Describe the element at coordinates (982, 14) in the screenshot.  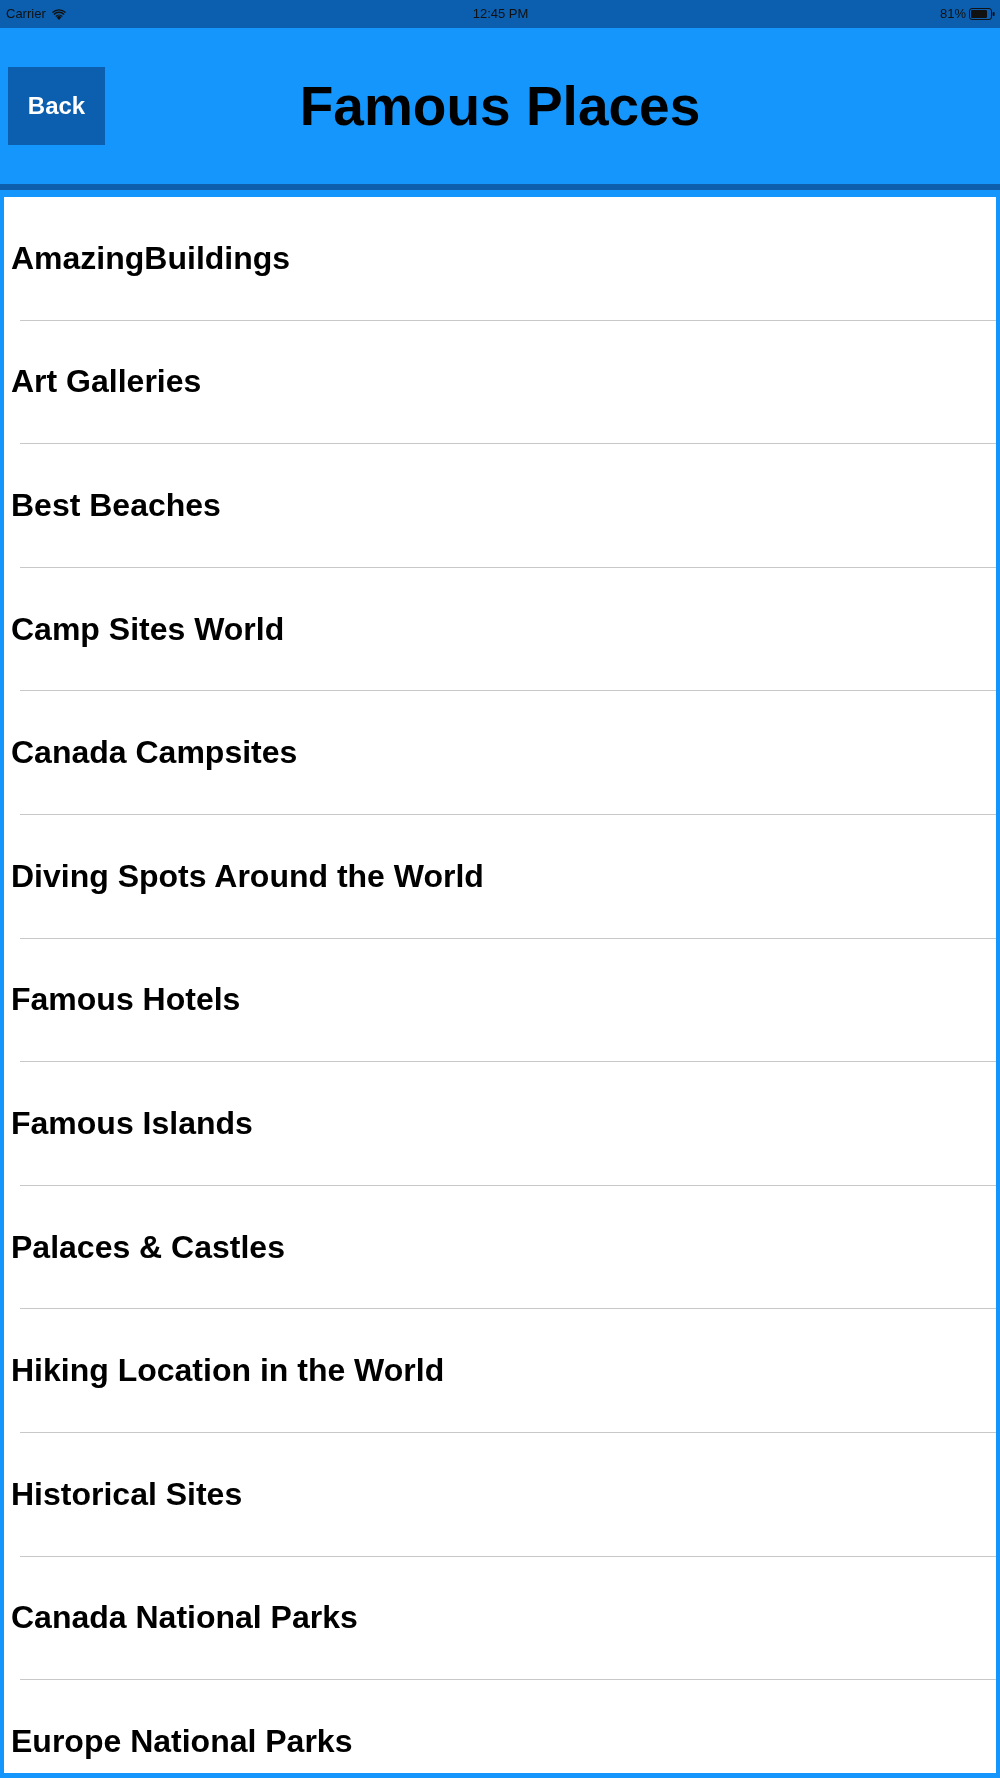
I see `battery-icon` at that location.